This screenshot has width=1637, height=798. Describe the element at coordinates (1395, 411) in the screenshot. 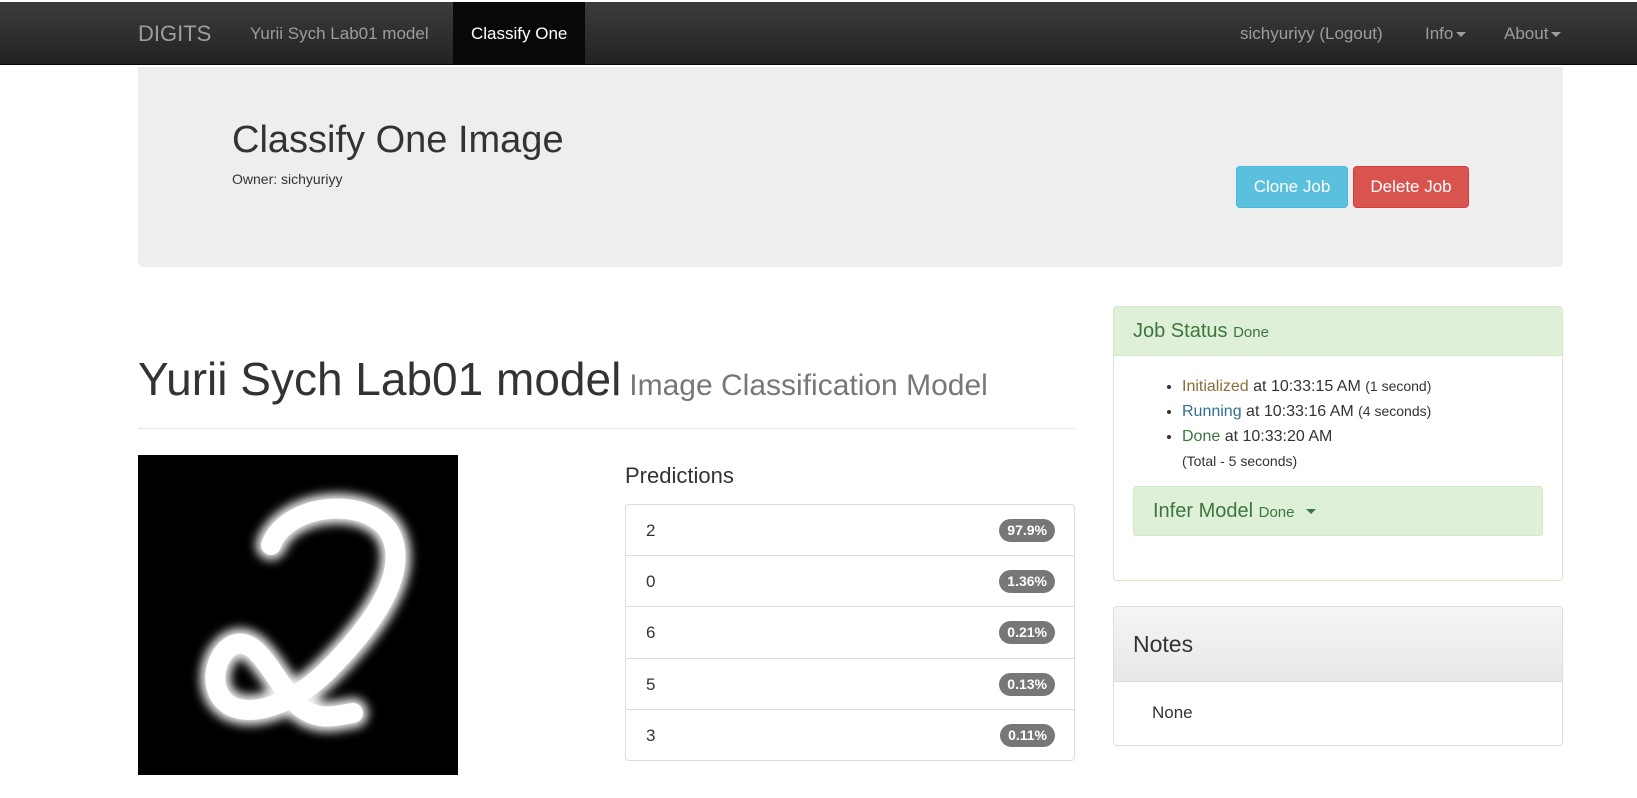

I see `status-duration: (4 seconds)` at that location.